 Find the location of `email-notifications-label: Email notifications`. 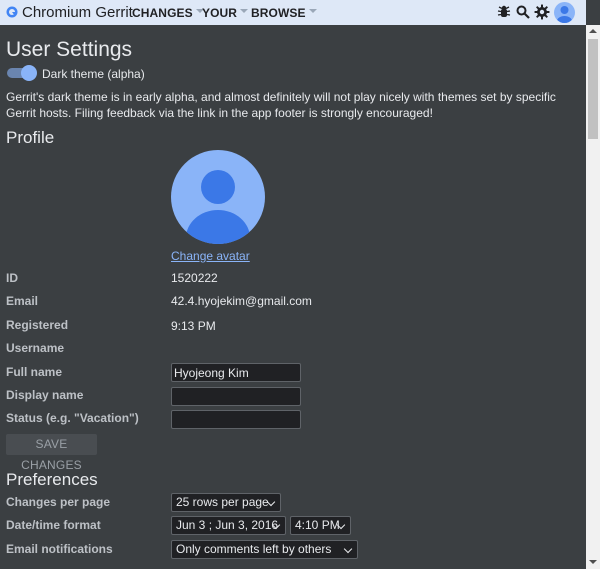

email-notifications-label: Email notifications is located at coordinates (59, 549).